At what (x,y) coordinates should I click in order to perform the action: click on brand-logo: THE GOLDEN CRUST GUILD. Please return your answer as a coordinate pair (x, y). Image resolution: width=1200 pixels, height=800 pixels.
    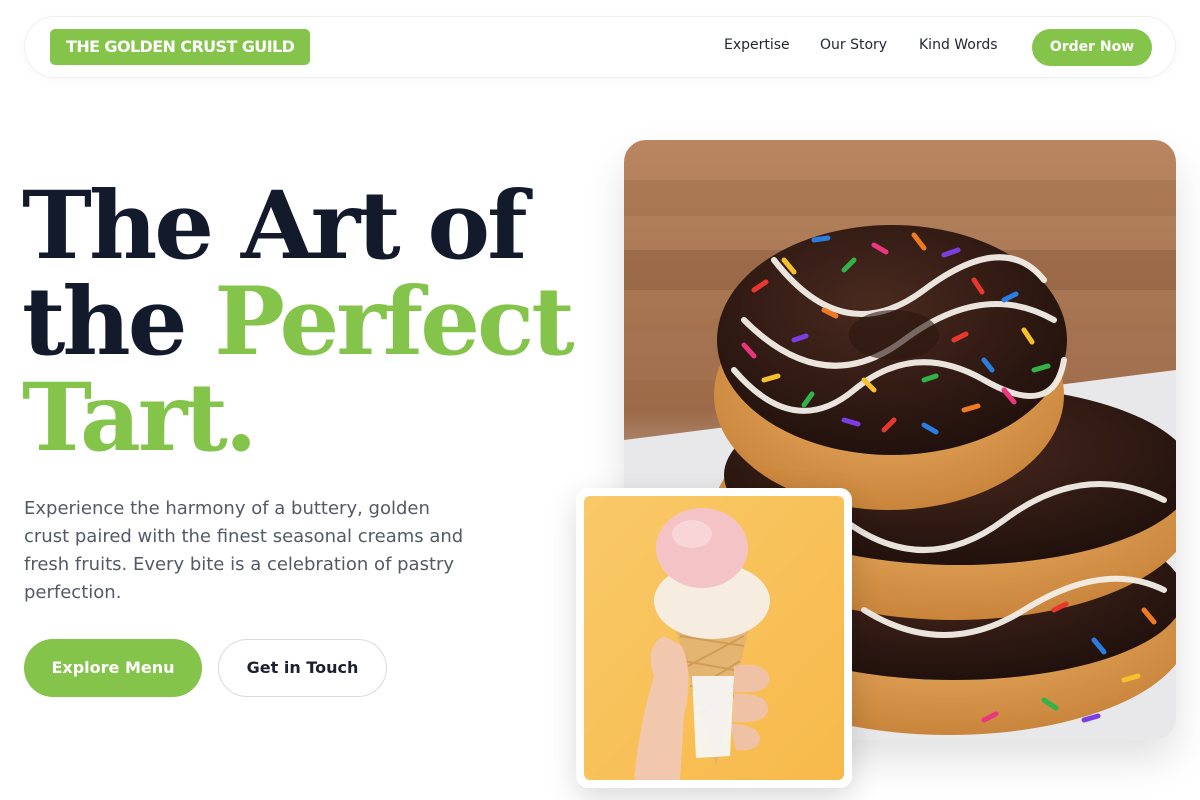
    Looking at the image, I should click on (180, 47).